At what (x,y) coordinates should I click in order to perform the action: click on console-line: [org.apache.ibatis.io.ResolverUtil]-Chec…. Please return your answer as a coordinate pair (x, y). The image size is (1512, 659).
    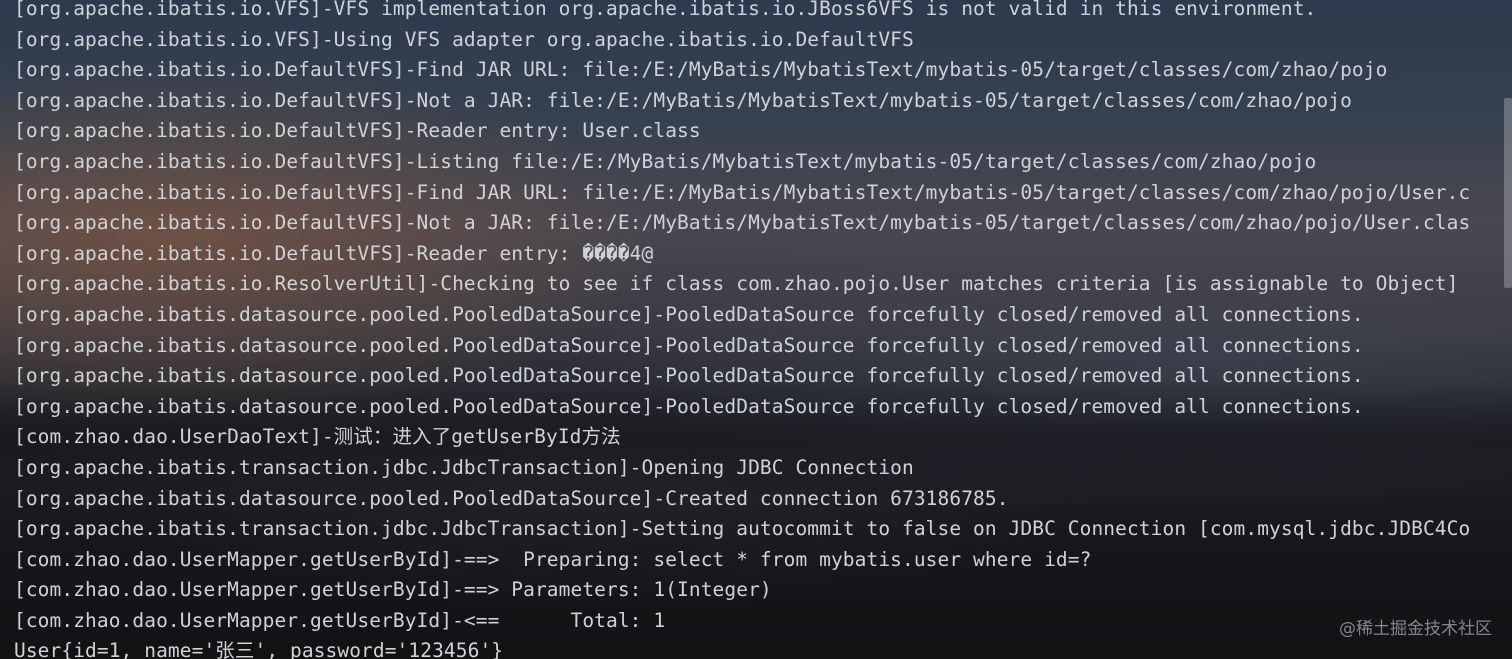
    Looking at the image, I should click on (736, 284).